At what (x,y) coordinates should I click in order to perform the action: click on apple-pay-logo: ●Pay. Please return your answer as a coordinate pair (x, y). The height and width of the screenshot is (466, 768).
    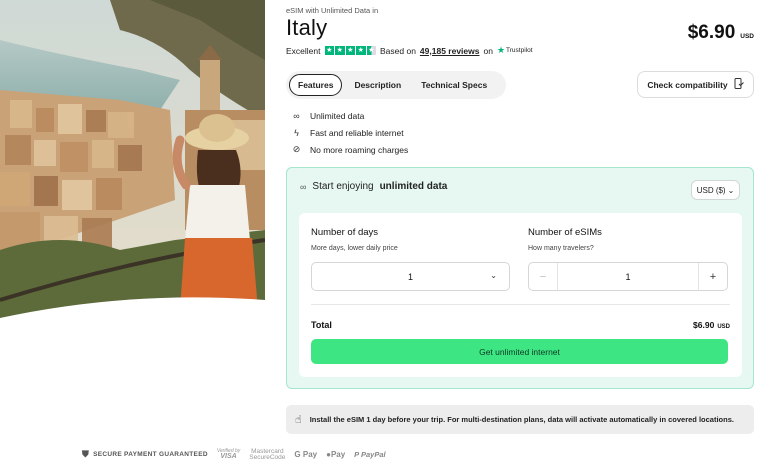
    Looking at the image, I should click on (335, 454).